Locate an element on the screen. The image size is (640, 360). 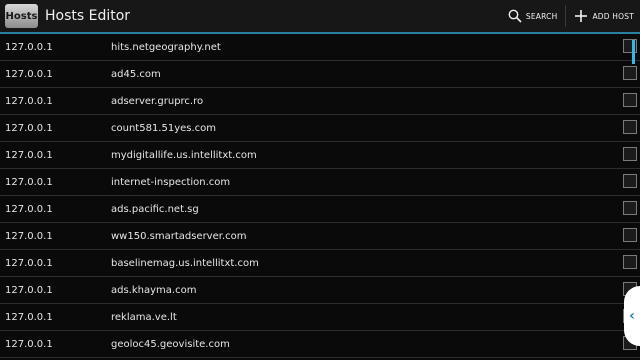
host-name: baselinemag.us.intellitxt.com is located at coordinates (185, 263).